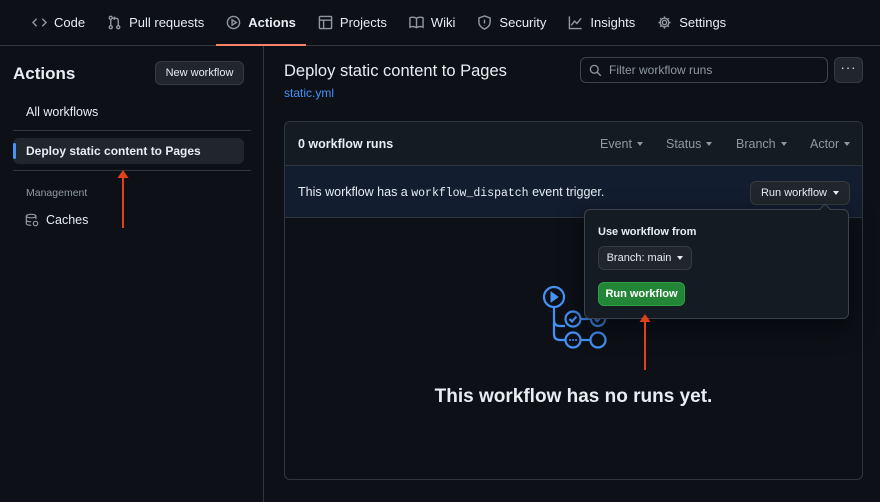  Describe the element at coordinates (647, 232) in the screenshot. I see `use-workflow-from-label: Use workflow from` at that location.